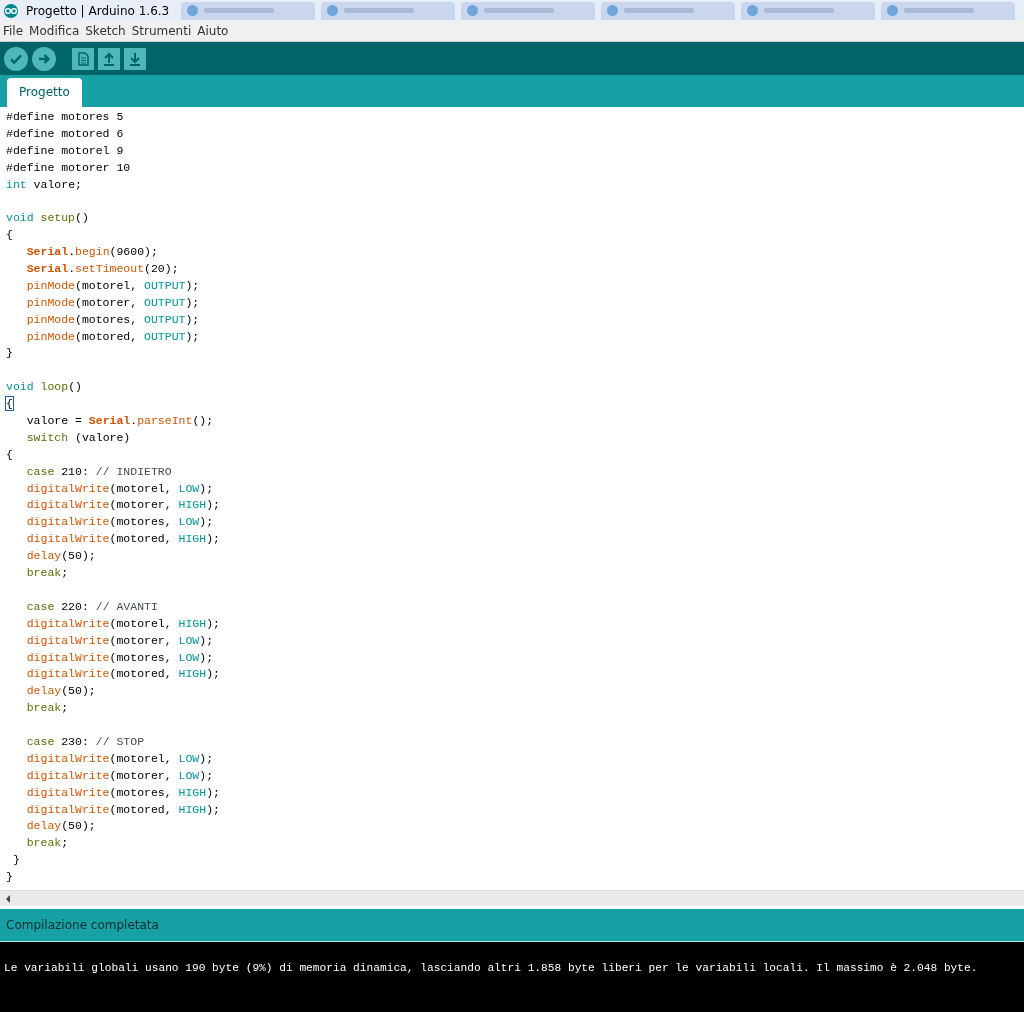 This screenshot has height=1012, width=1024. What do you see at coordinates (98, 471) in the screenshot?
I see `code-line: case 210: // INDIETRO` at bounding box center [98, 471].